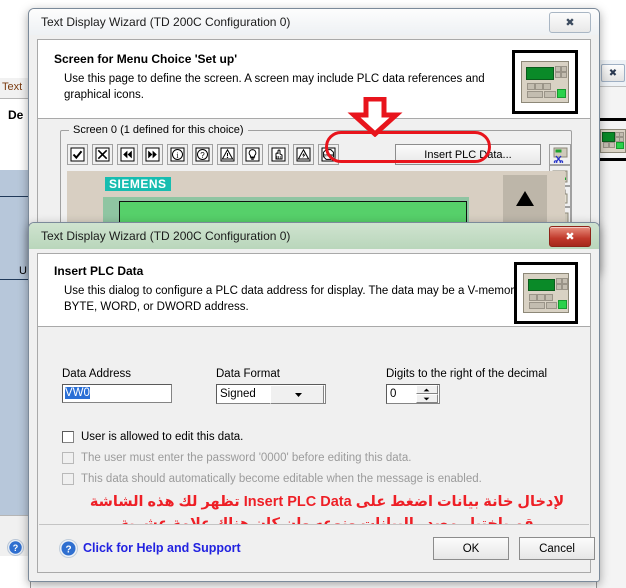 The image size is (626, 588). What do you see at coordinates (153, 154) in the screenshot?
I see `fast-forward-icon` at bounding box center [153, 154].